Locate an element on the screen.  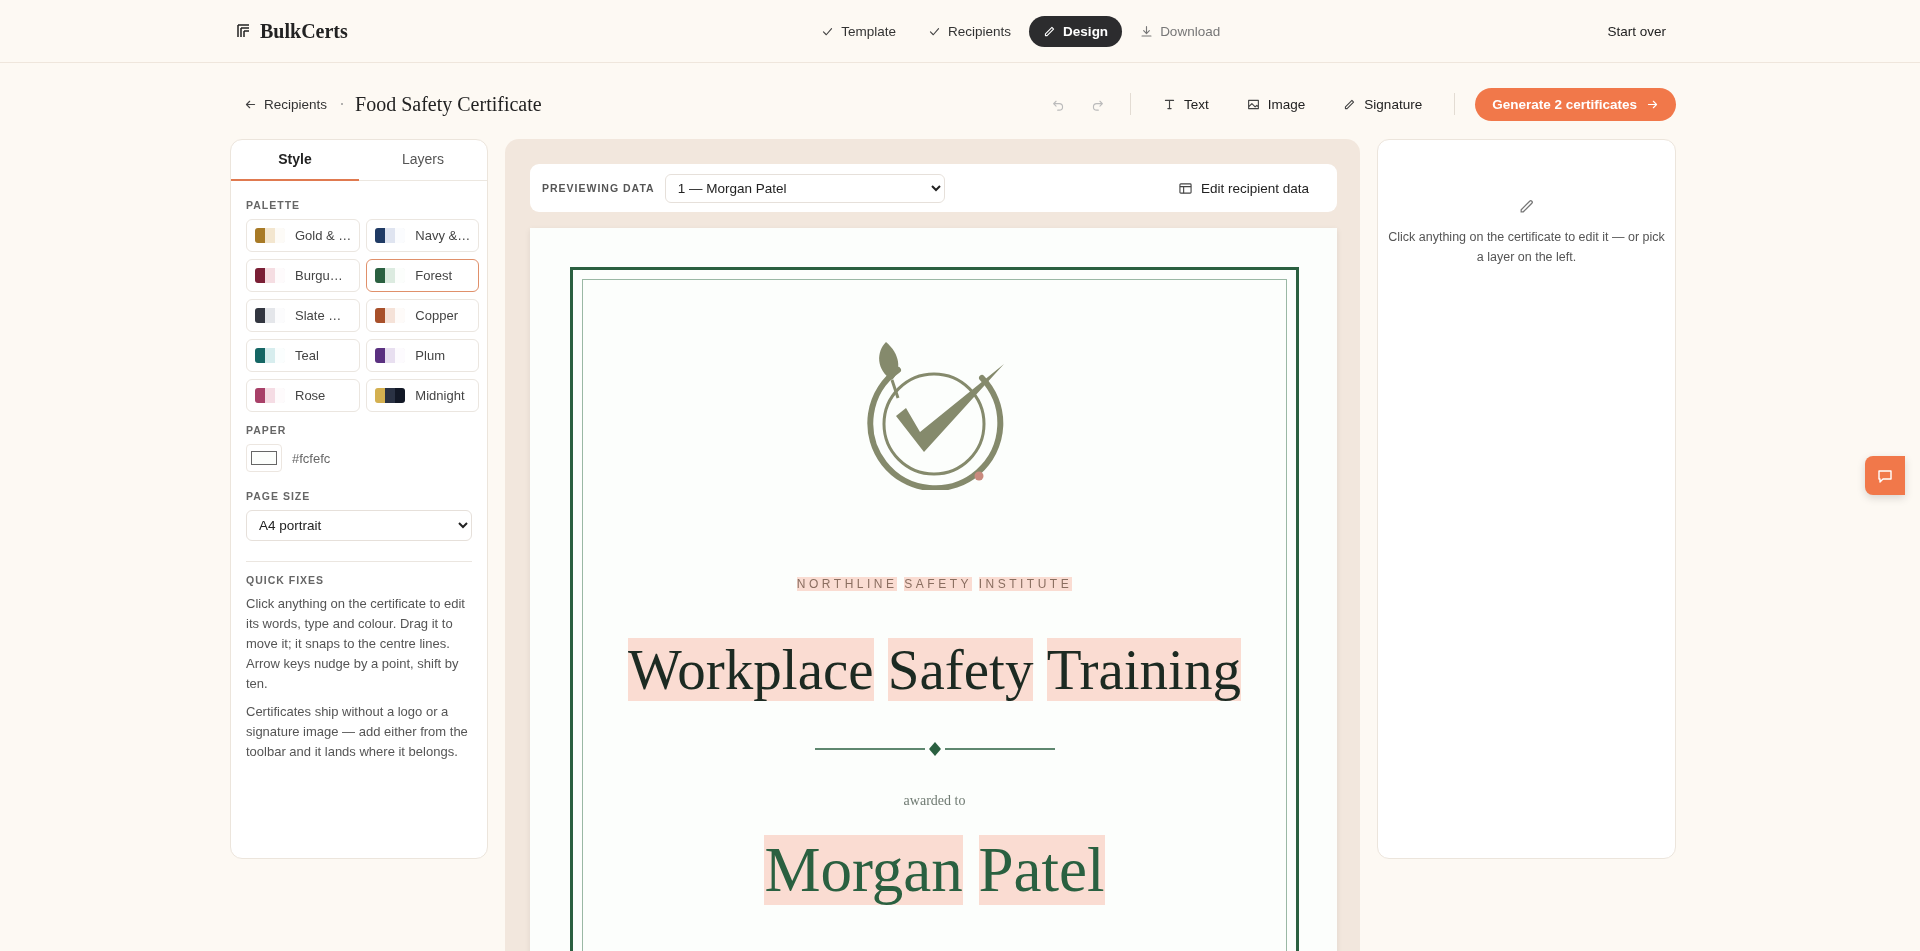
section-heading: PAPER is located at coordinates (267, 430).